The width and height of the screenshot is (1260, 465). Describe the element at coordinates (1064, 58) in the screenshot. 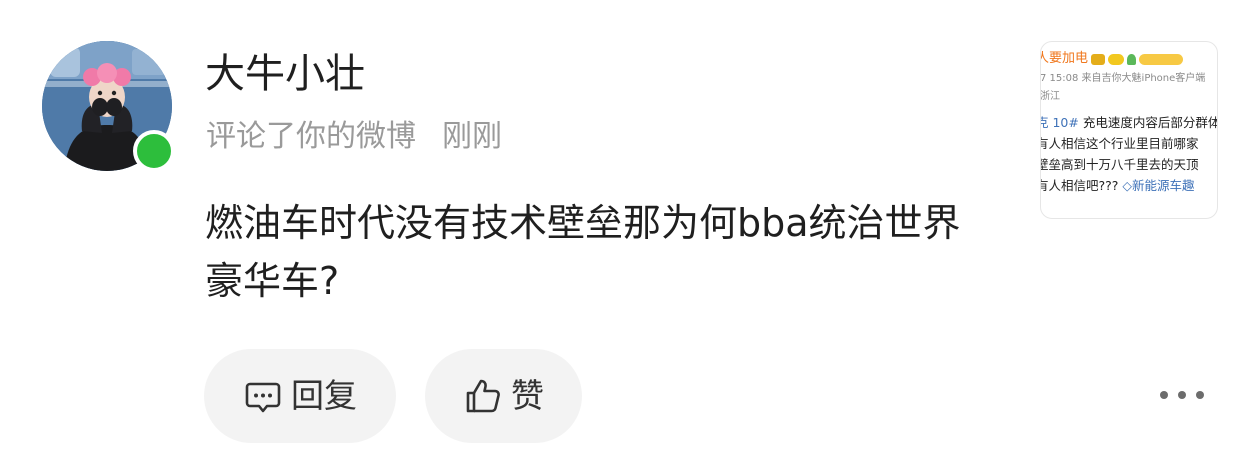

I see `quoted-post-author: 人要加电` at that location.